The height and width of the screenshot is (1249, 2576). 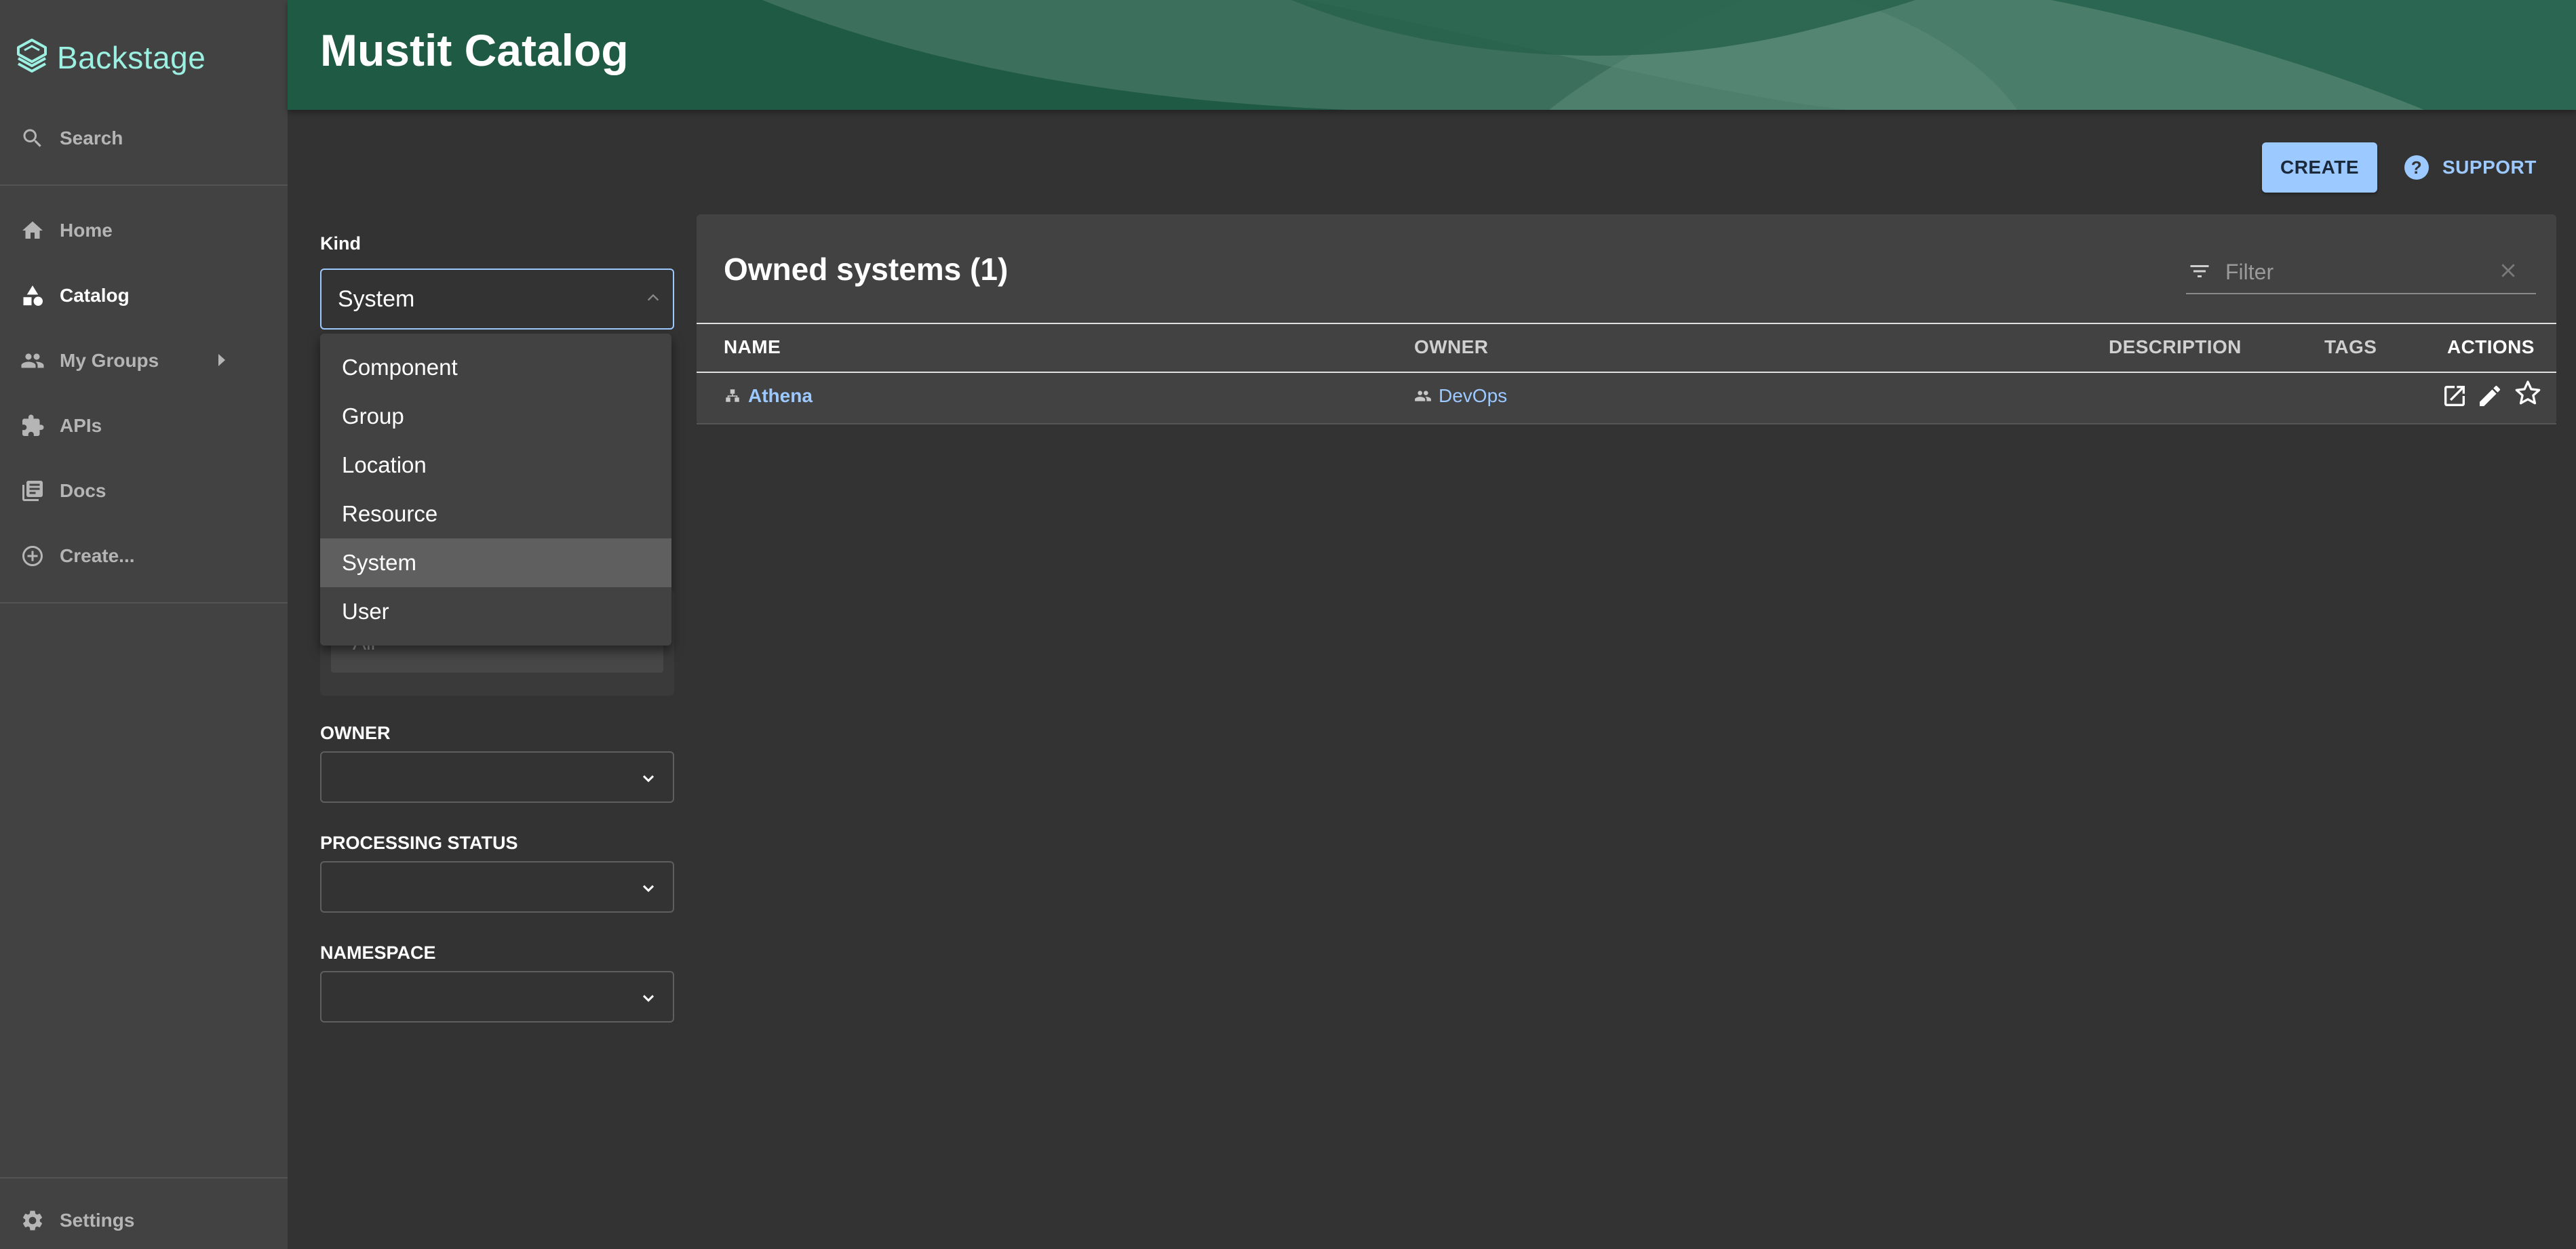 I want to click on sidebar-item-label: APIs, so click(x=81, y=425).